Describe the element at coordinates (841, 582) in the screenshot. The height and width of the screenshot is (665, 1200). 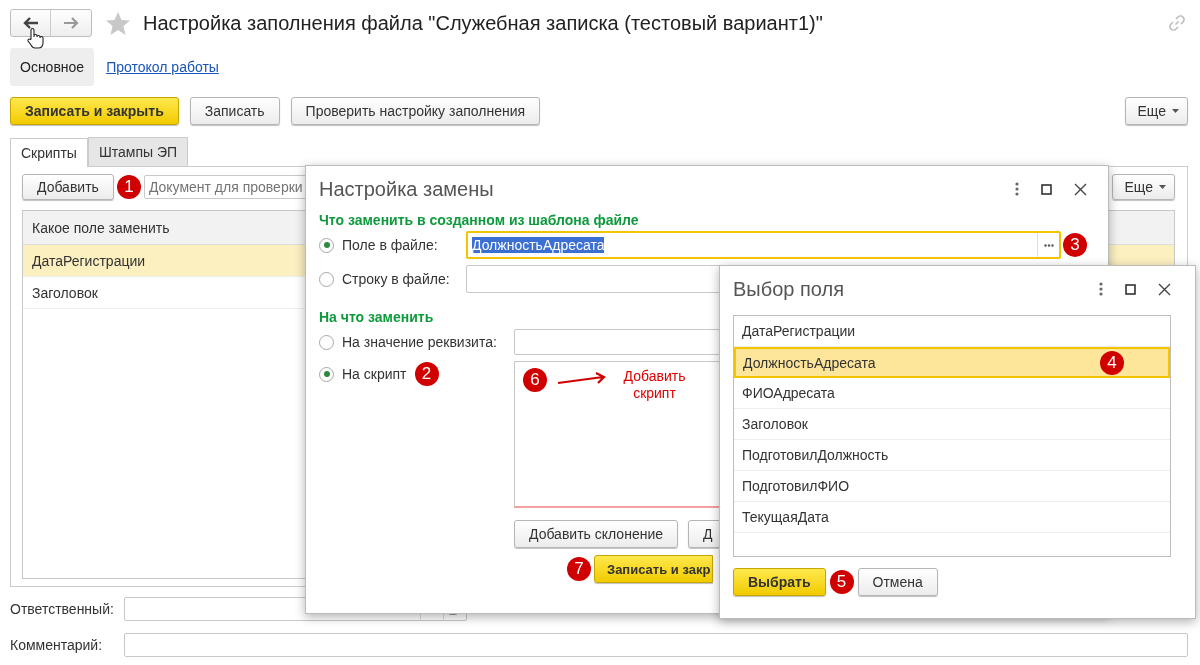
I see `callout-badge: 5` at that location.